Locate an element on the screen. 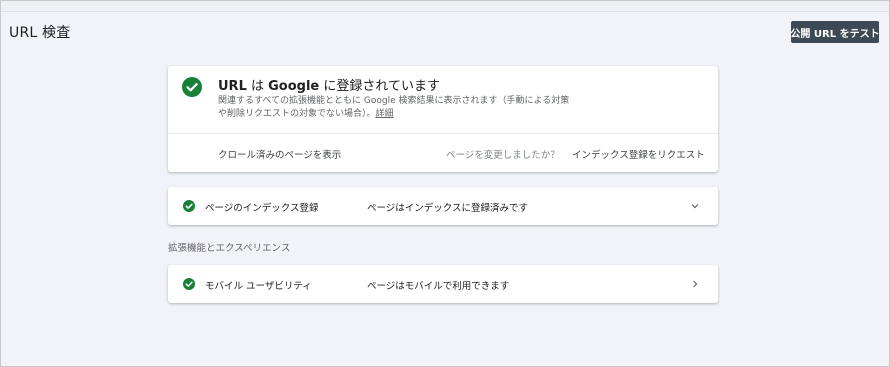 The image size is (890, 367). view-crawled-page-link: クロール済みのページを表示 is located at coordinates (279, 154).